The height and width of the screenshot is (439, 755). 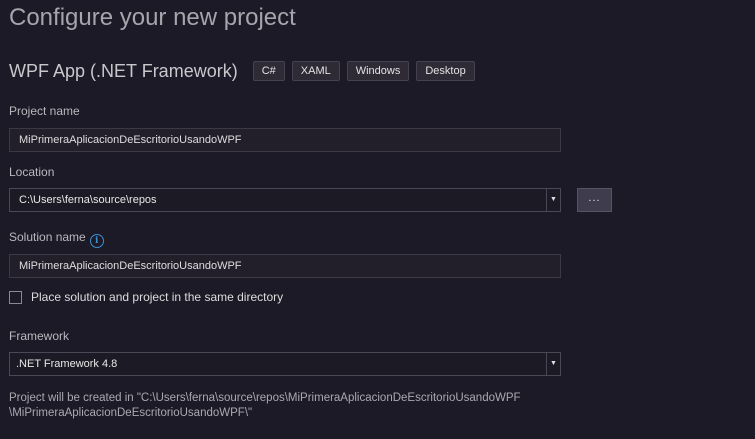 What do you see at coordinates (32, 172) in the screenshot?
I see `location-label: Location` at bounding box center [32, 172].